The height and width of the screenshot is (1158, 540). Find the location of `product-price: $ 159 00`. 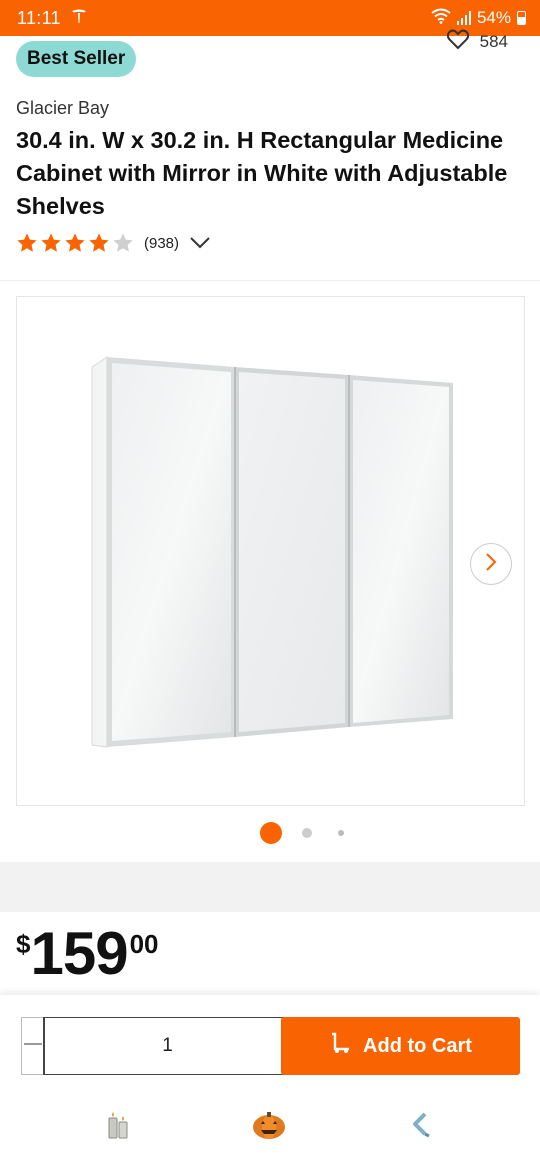

product-price: $ 159 00 is located at coordinates (87, 954).